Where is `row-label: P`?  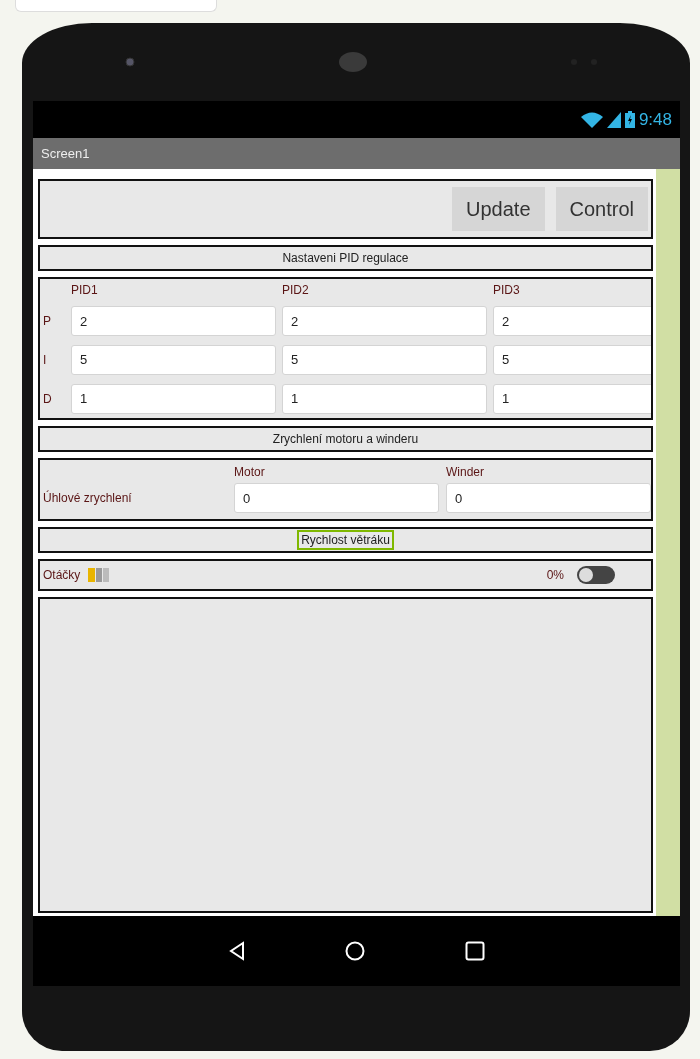
row-label: P is located at coordinates (47, 321).